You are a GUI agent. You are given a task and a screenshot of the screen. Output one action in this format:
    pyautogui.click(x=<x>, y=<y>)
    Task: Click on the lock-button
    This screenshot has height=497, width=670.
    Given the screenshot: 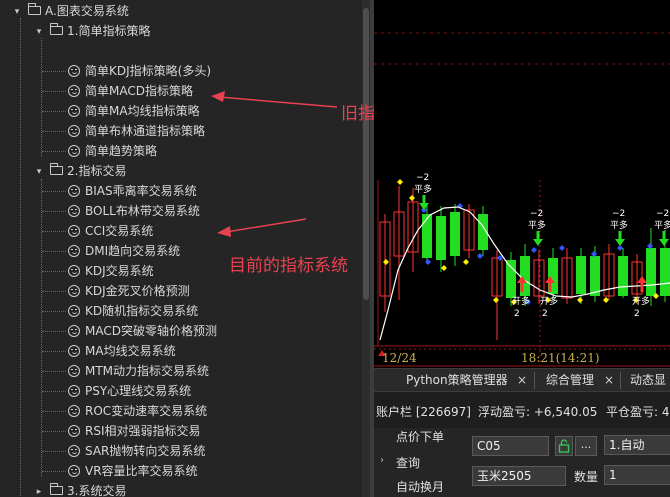 What is the action you would take?
    pyautogui.click(x=564, y=446)
    